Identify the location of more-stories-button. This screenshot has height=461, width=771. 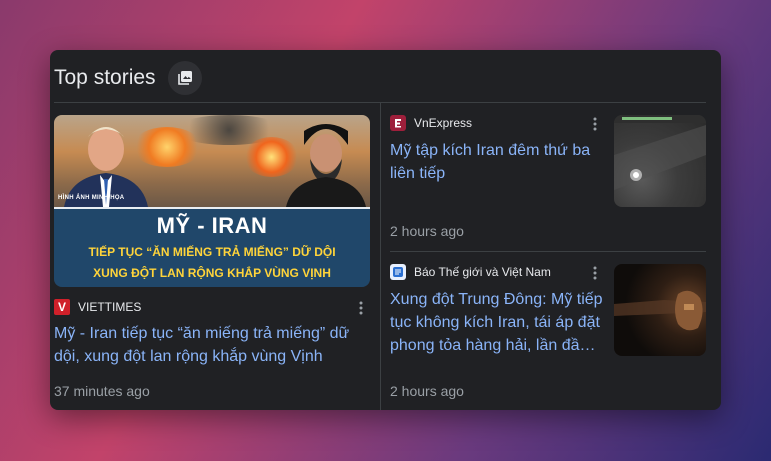
(184, 78).